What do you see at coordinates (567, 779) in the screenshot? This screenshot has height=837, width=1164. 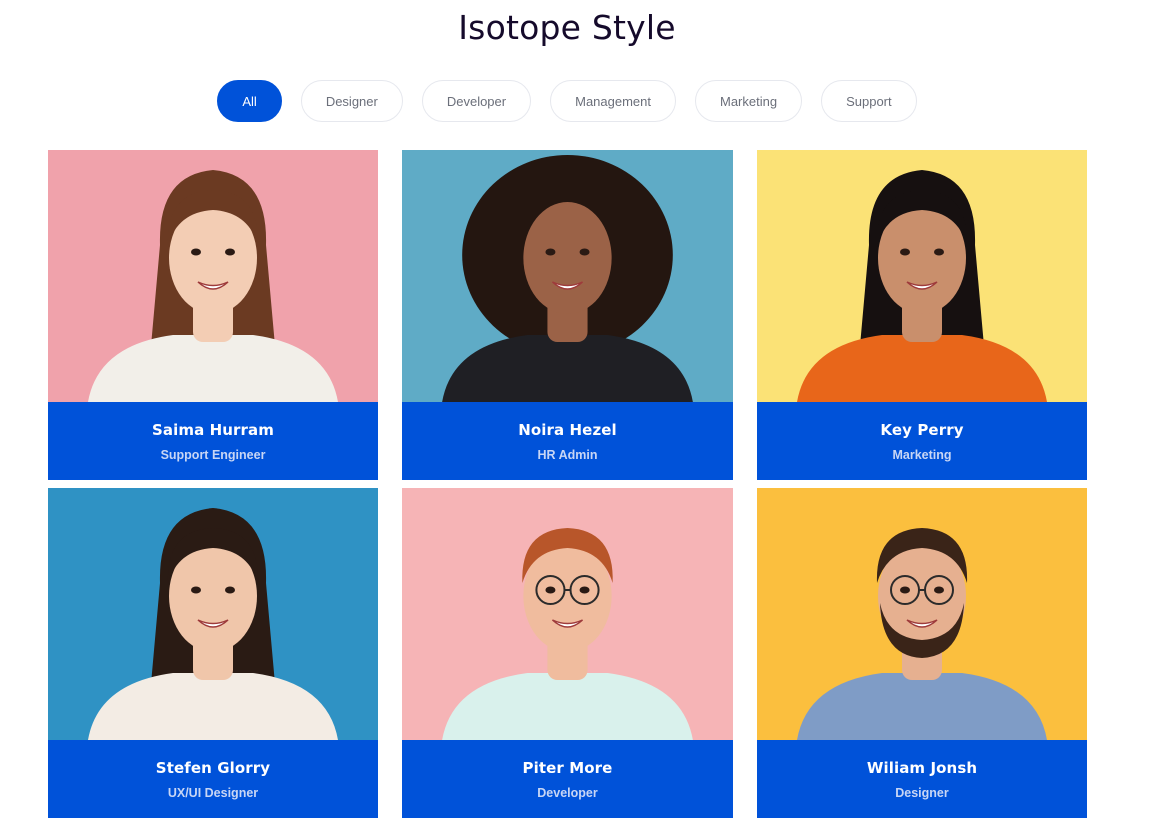 I see `member-info: Piter More Developer` at bounding box center [567, 779].